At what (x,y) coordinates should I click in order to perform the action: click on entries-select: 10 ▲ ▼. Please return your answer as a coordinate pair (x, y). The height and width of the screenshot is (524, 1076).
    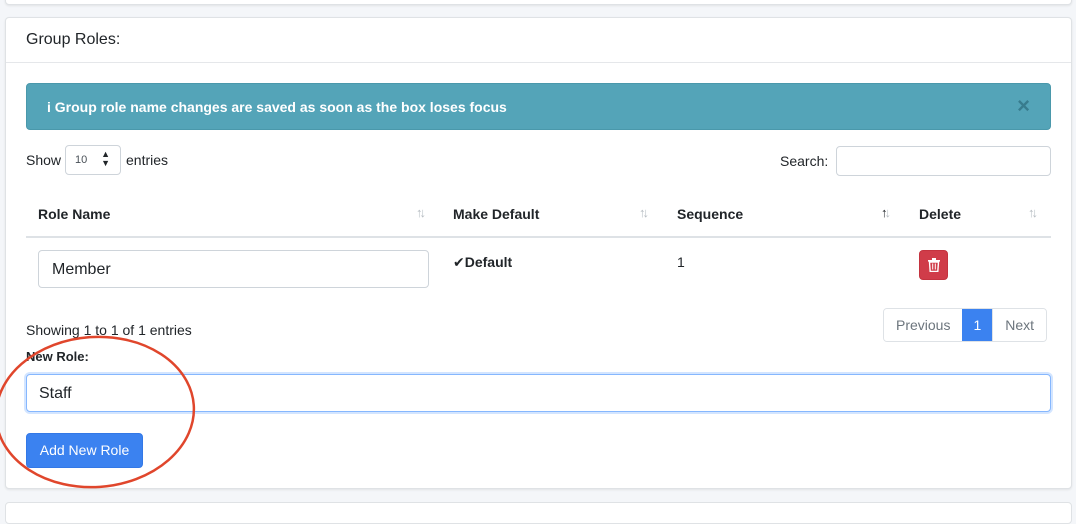
    Looking at the image, I should click on (93, 160).